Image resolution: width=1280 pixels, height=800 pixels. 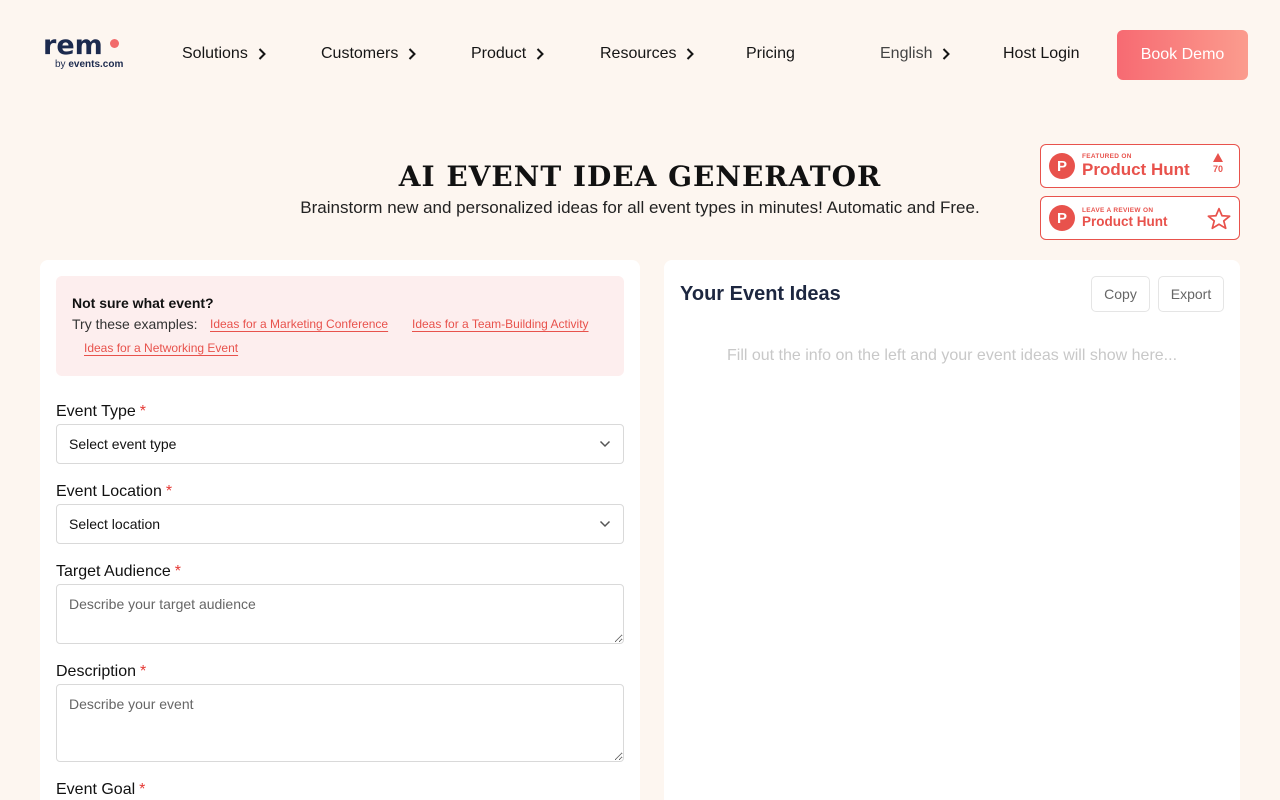 I want to click on select-value: Select location, so click(x=115, y=524).